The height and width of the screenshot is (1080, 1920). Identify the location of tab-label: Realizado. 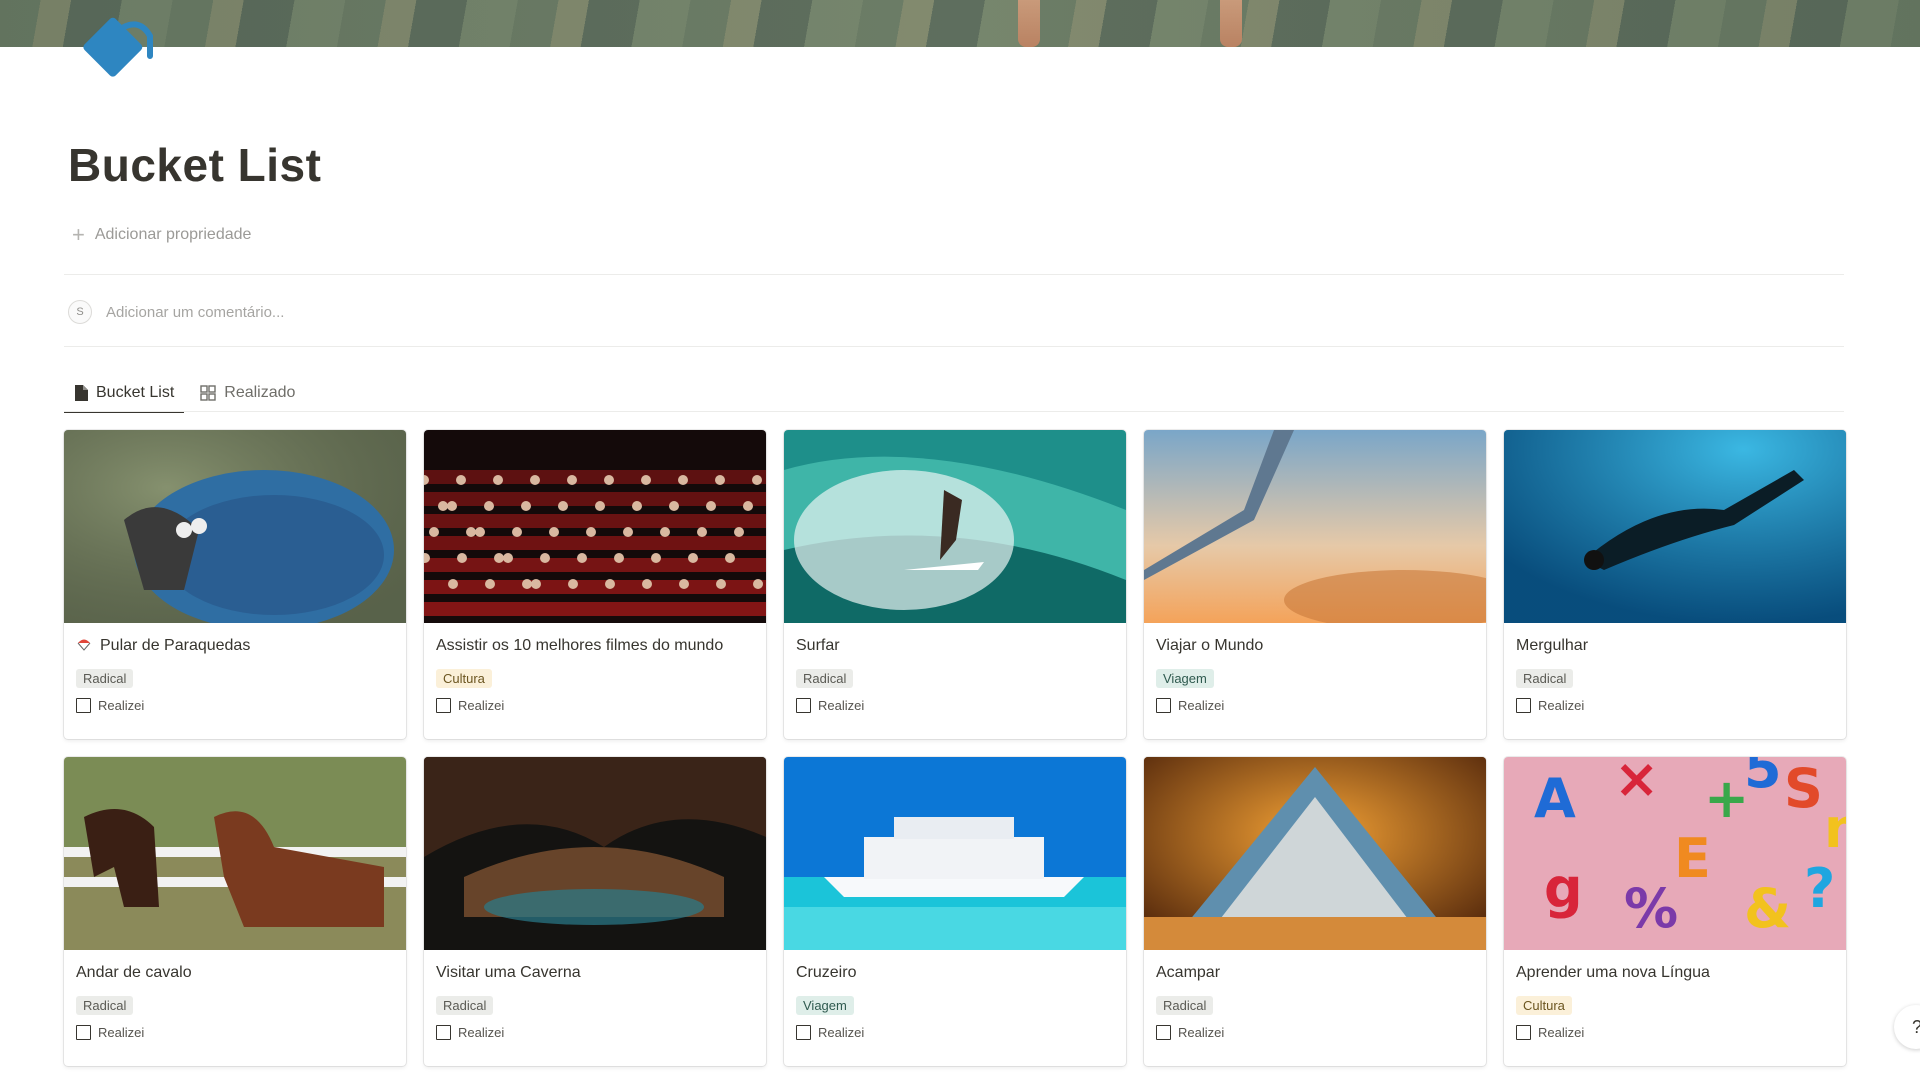
(260, 392).